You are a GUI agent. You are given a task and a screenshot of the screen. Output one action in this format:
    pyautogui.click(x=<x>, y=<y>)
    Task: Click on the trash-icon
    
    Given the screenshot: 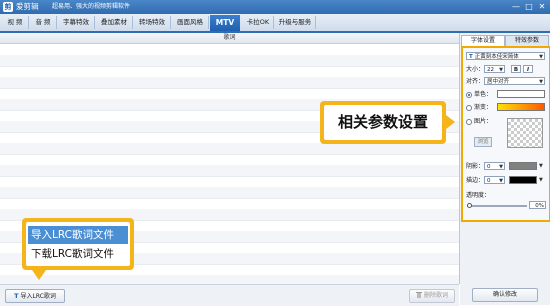 What is the action you would take?
    pyautogui.click(x=418, y=295)
    